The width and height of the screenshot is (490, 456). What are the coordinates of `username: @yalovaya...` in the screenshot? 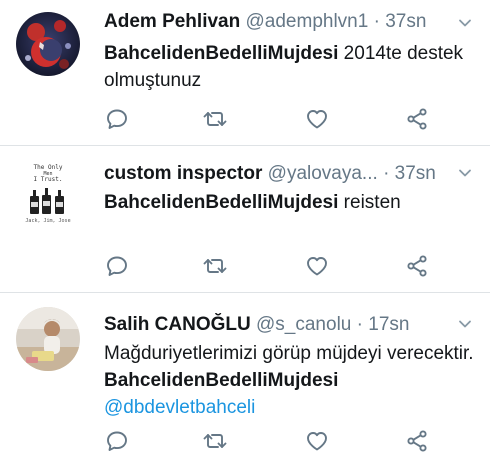 It's located at (323, 173).